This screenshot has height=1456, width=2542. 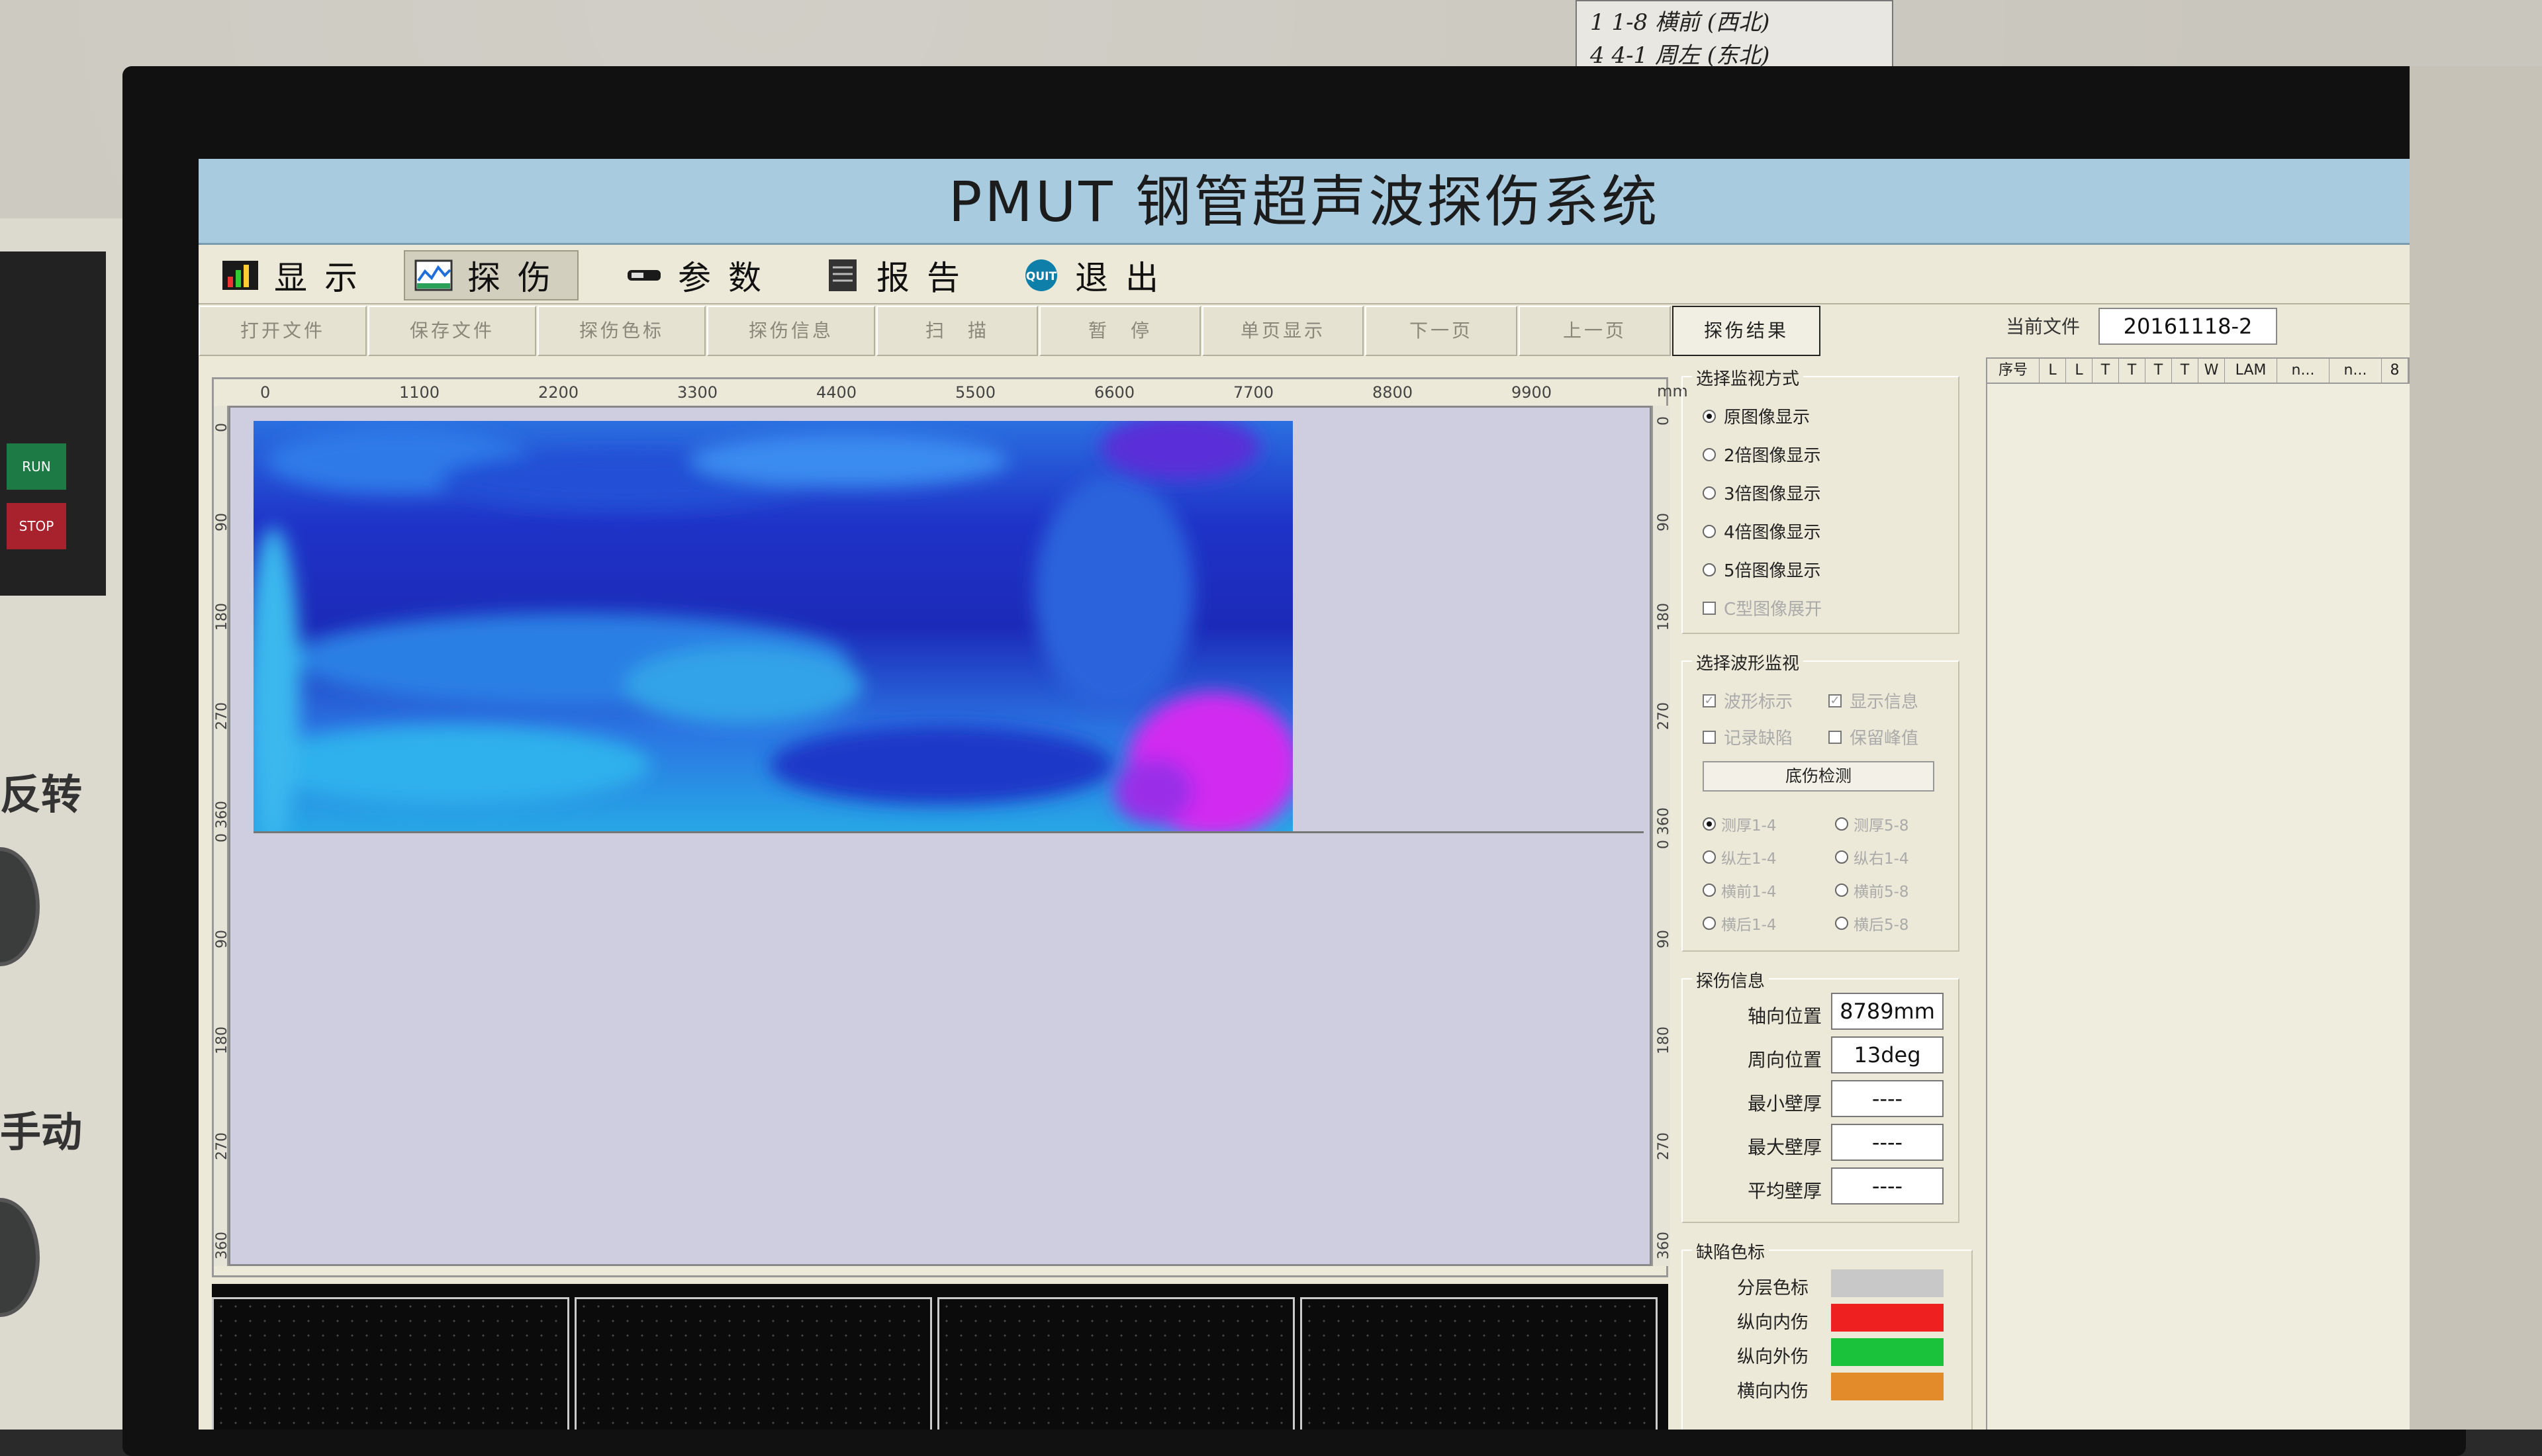 I want to click on channel-label: 横前5-8, so click(x=1882, y=893).